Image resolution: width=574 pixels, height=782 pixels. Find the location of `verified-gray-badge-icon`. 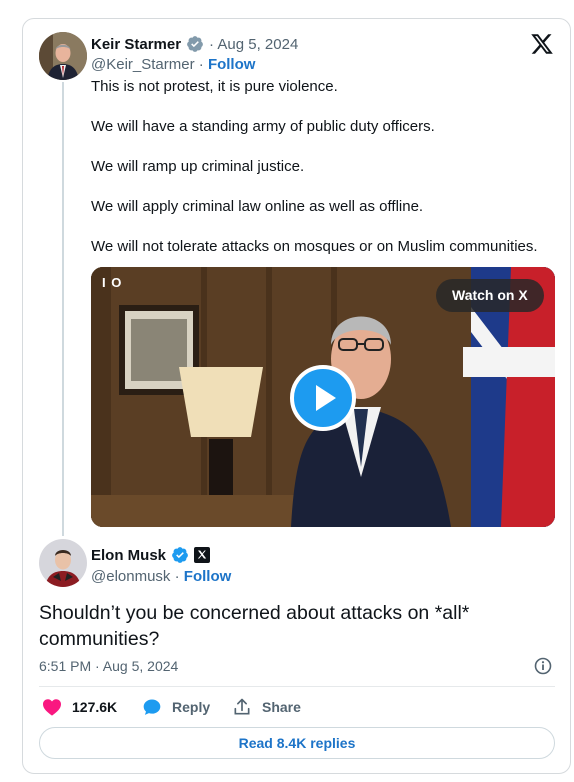

verified-gray-badge-icon is located at coordinates (195, 44).